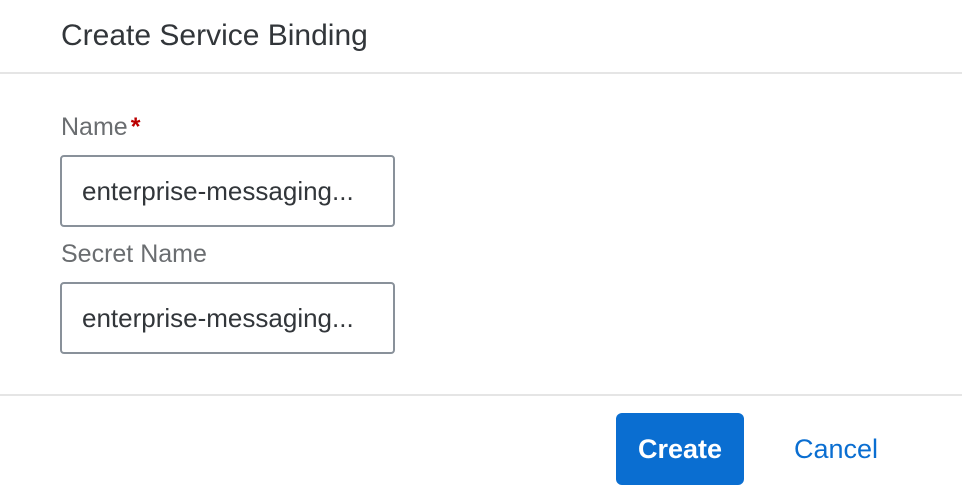 The width and height of the screenshot is (962, 498). I want to click on name-label-text: Name, so click(94, 127).